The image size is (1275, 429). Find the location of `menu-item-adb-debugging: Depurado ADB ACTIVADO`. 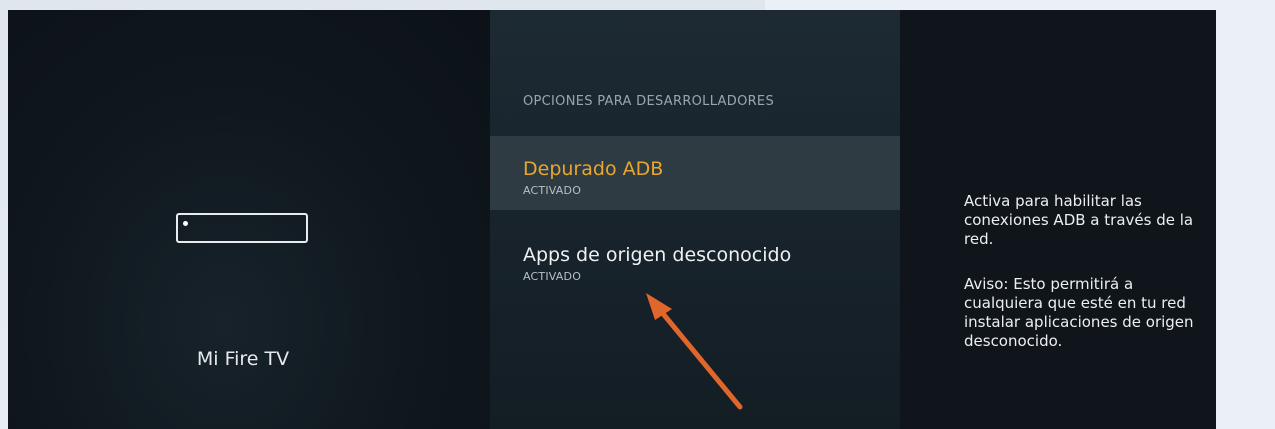

menu-item-adb-debugging: Depurado ADB ACTIVADO is located at coordinates (695, 173).